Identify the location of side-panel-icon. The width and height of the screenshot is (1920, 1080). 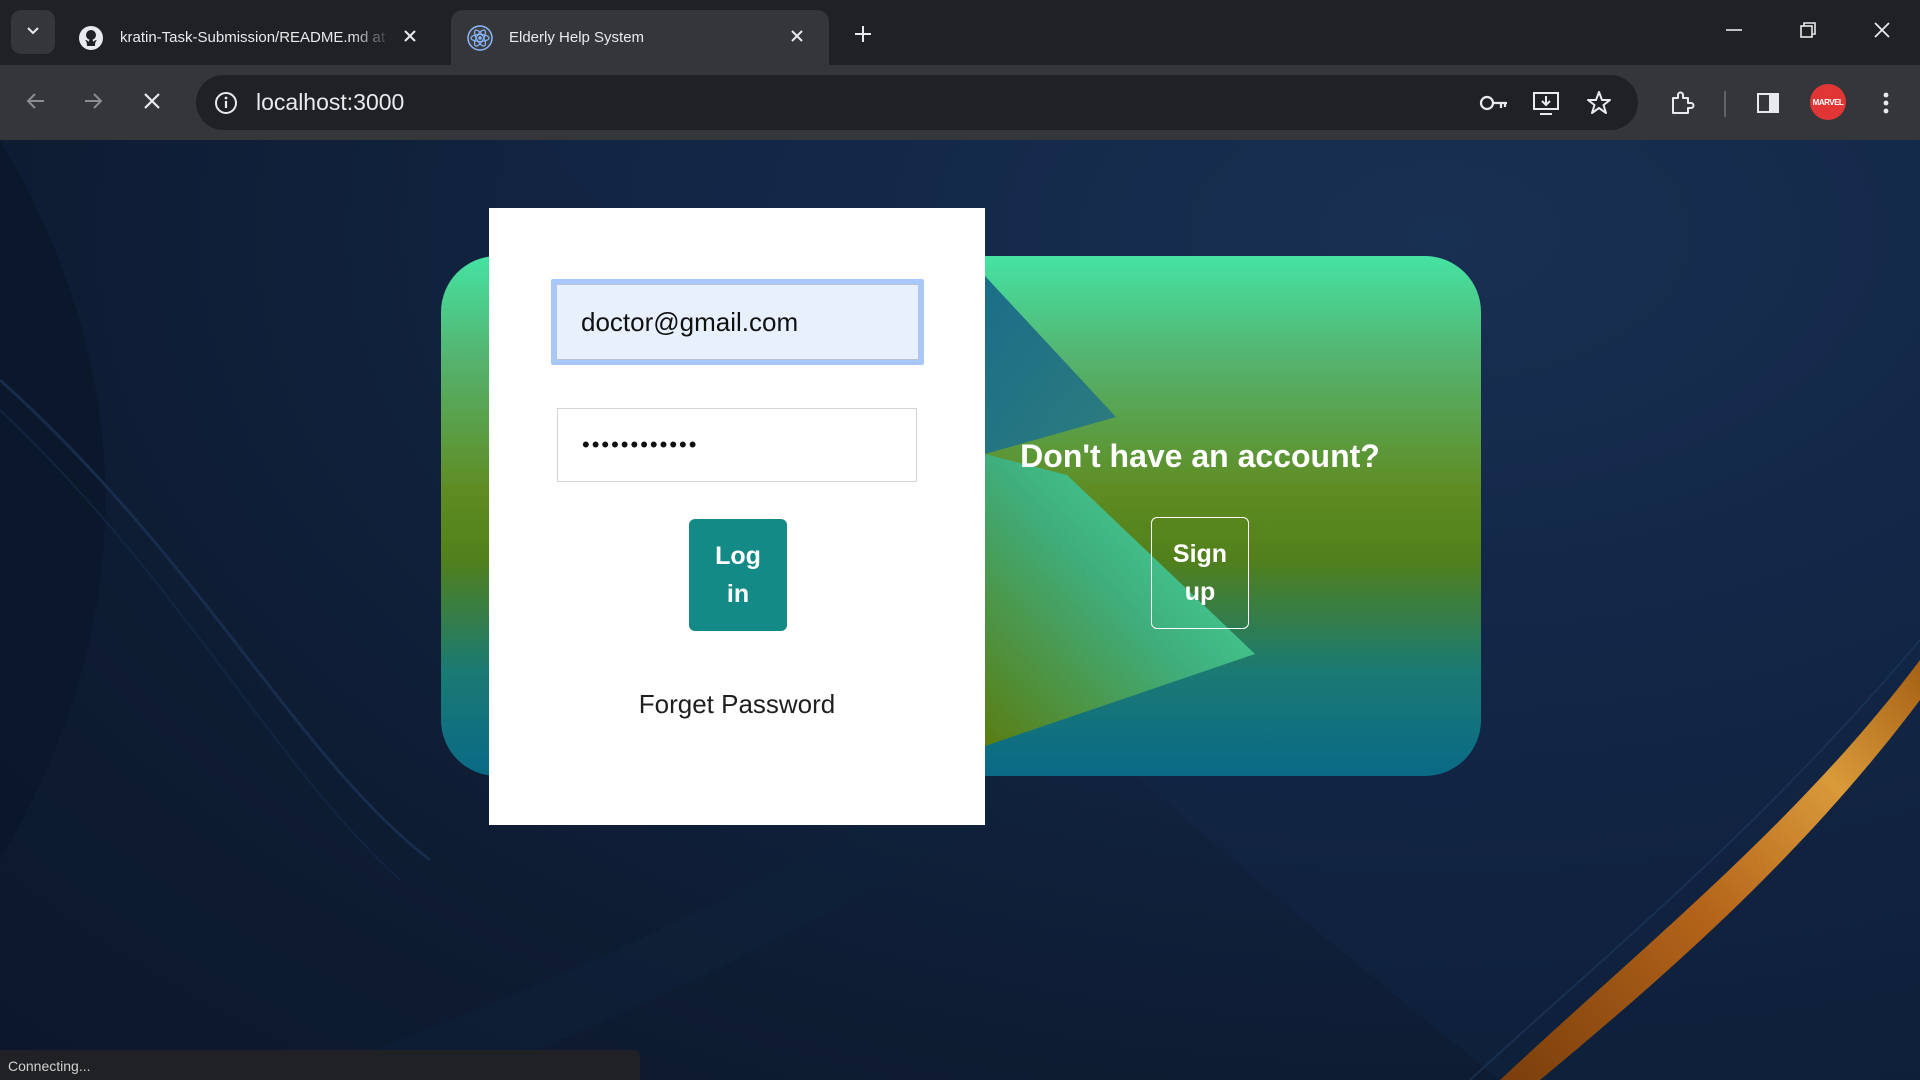
(1768, 103).